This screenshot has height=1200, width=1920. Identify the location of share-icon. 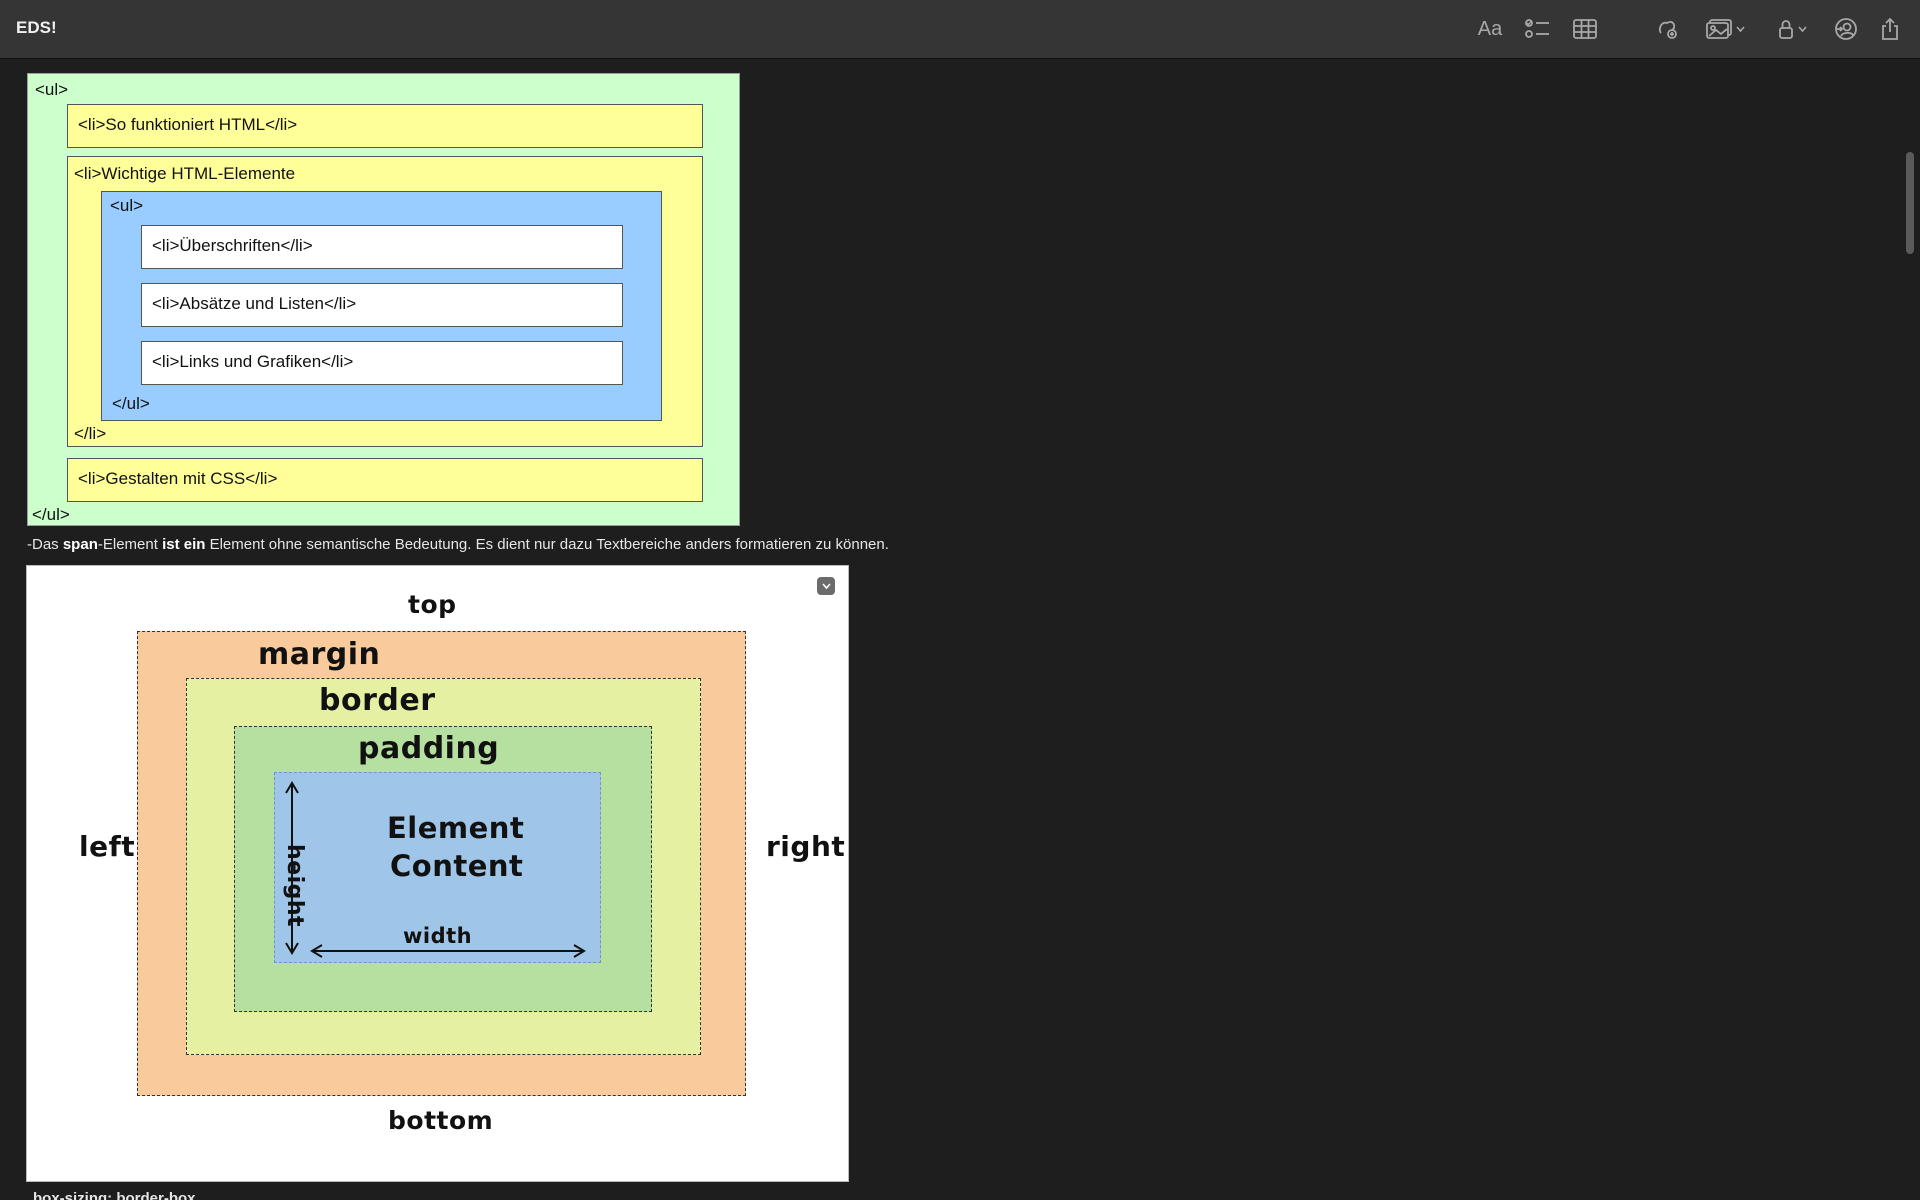
(1890, 29).